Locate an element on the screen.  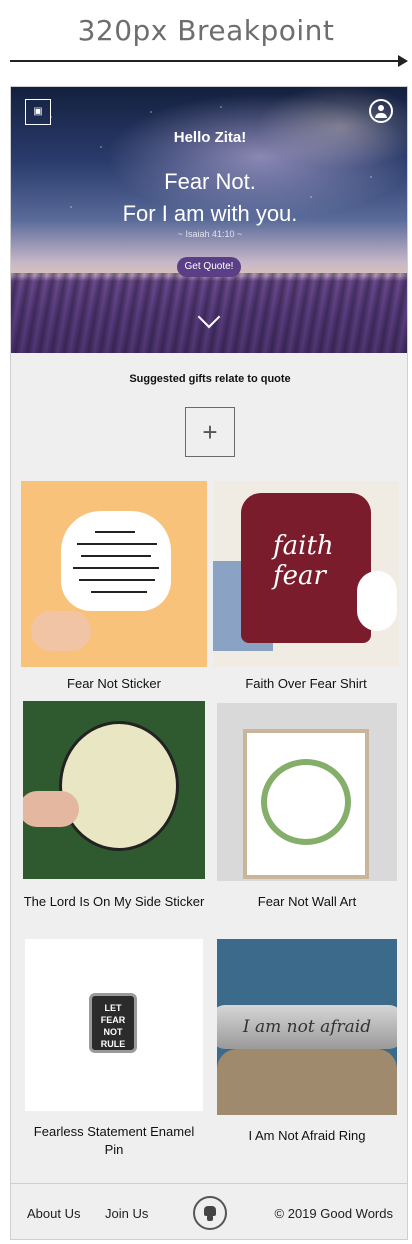
sticker-circle is located at coordinates (119, 786).